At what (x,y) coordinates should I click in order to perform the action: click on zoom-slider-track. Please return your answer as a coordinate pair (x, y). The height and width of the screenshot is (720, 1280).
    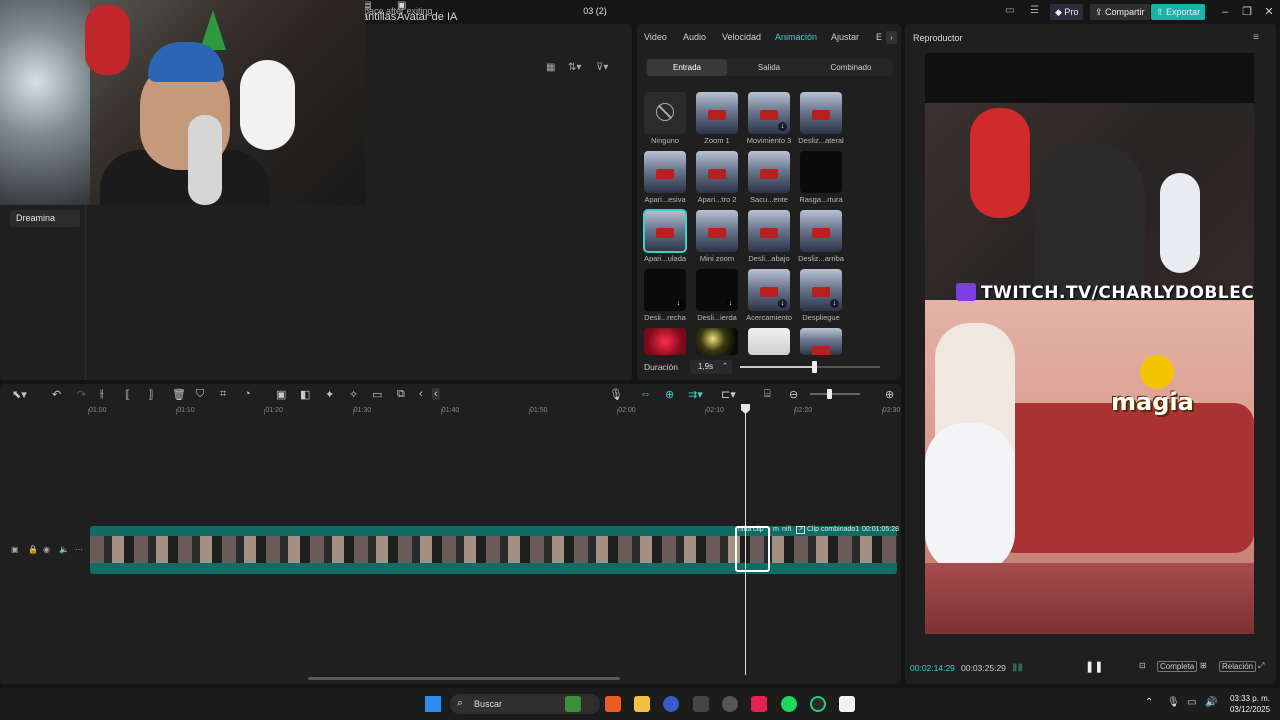
    Looking at the image, I should click on (835, 394).